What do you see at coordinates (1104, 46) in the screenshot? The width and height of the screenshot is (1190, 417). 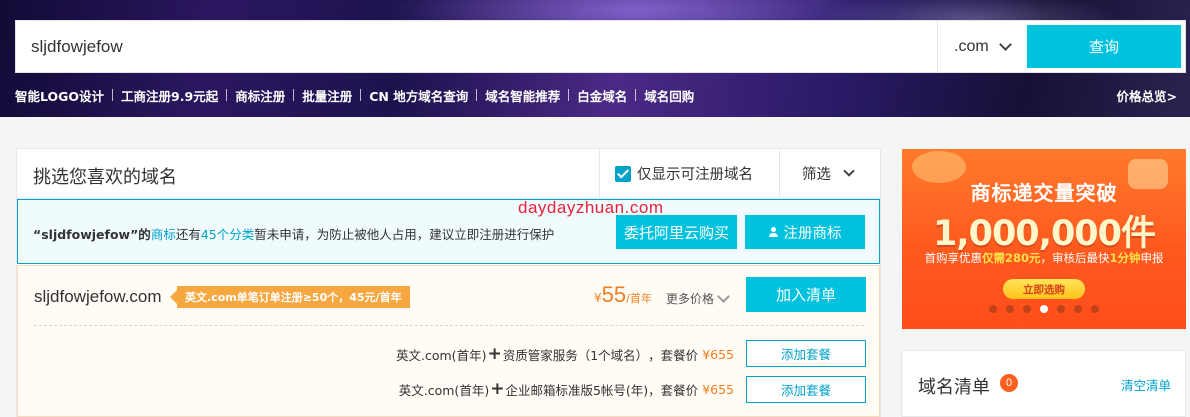 I see `search-button: 查询` at bounding box center [1104, 46].